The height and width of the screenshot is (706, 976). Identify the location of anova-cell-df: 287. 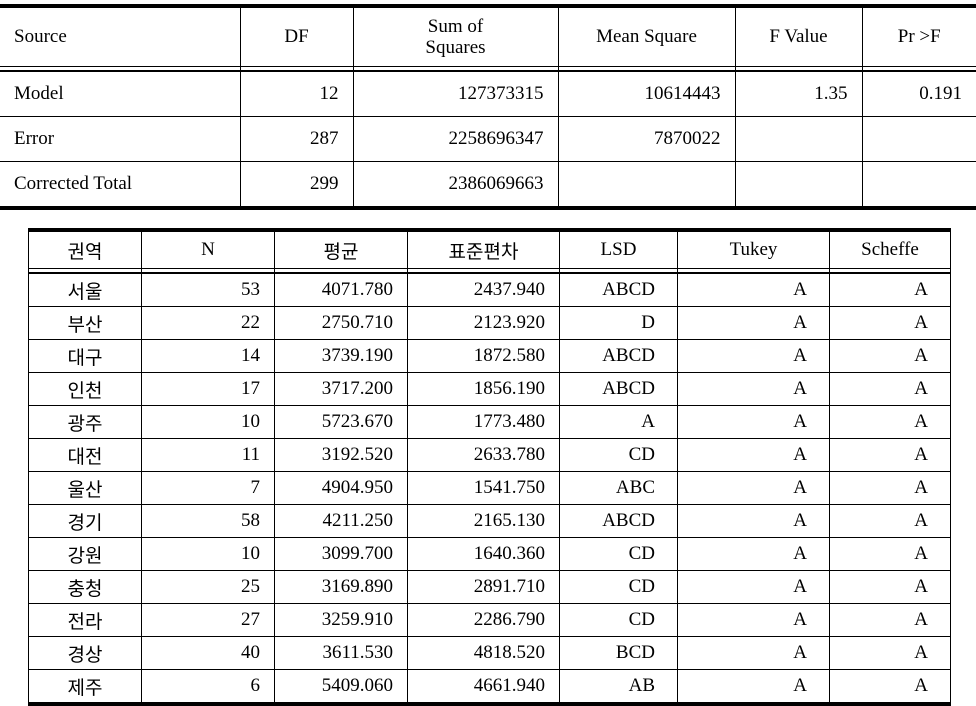
(296, 139).